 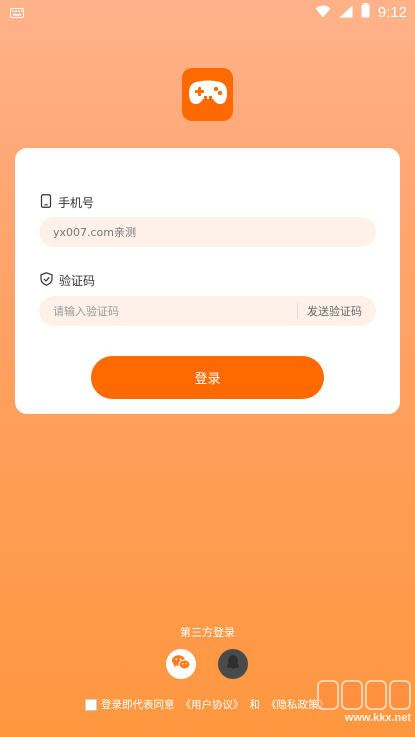 I want to click on login-button: 登录, so click(x=207, y=377).